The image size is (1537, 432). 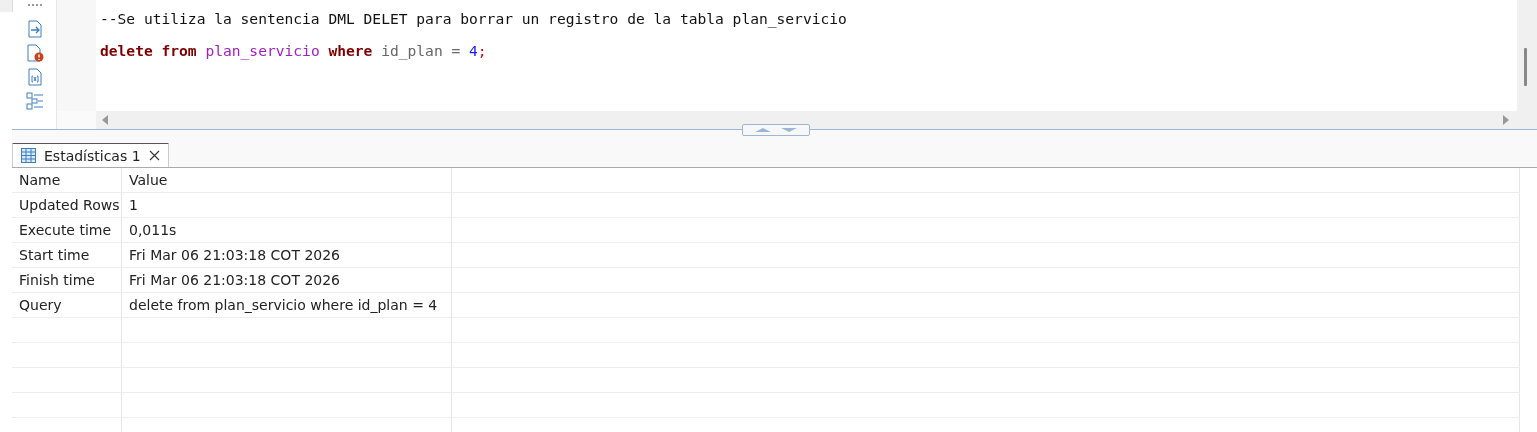 What do you see at coordinates (67, 205) in the screenshot?
I see `table-cell: Updated Rows` at bounding box center [67, 205].